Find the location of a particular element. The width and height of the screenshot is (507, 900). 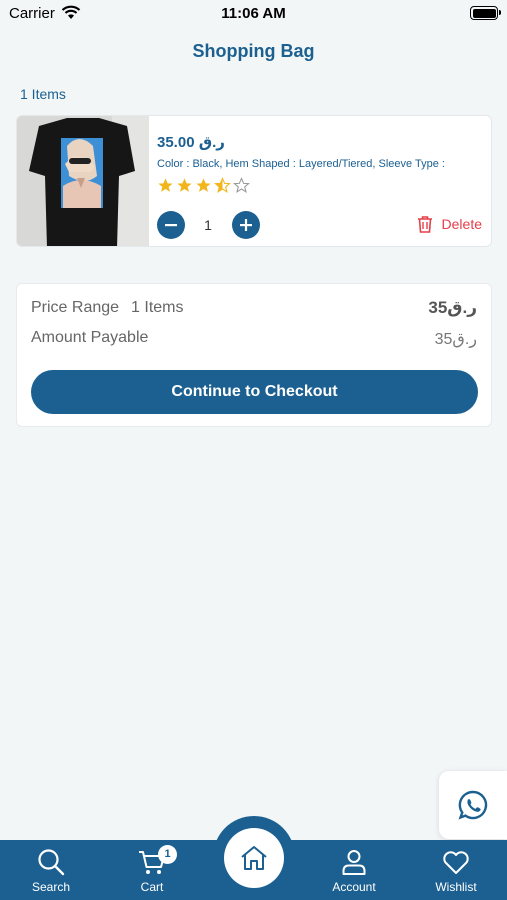

cart-badge: 1 is located at coordinates (167, 854).